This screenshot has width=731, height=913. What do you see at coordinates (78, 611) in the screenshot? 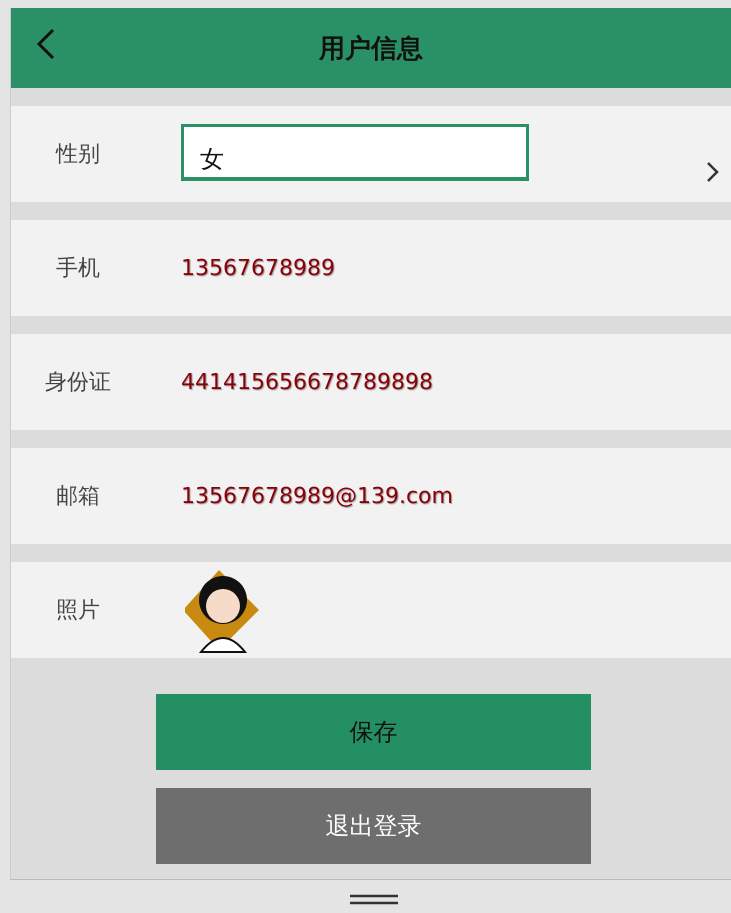
I see `field-label: 照片` at bounding box center [78, 611].